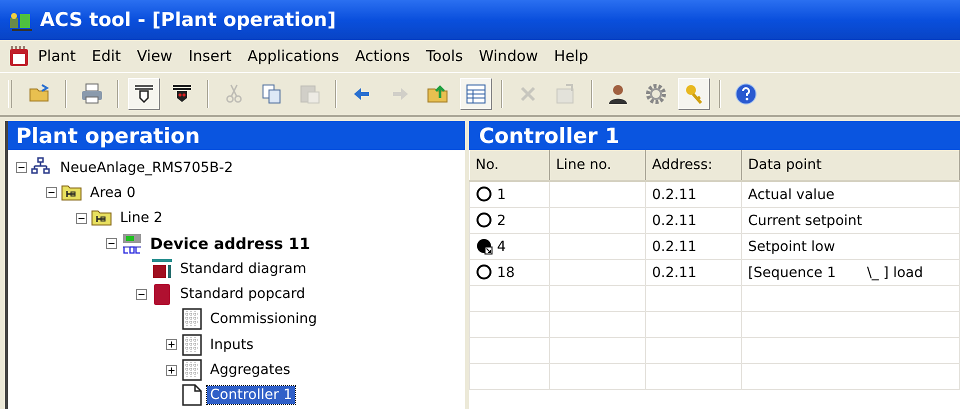  I want to click on tree-item: Inputs, so click(232, 345).